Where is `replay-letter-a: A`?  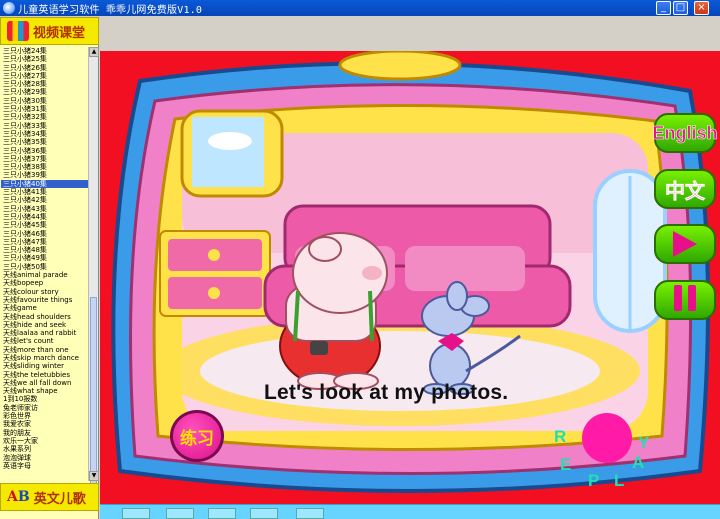
replay-letter-a: A is located at coordinates (638, 462).